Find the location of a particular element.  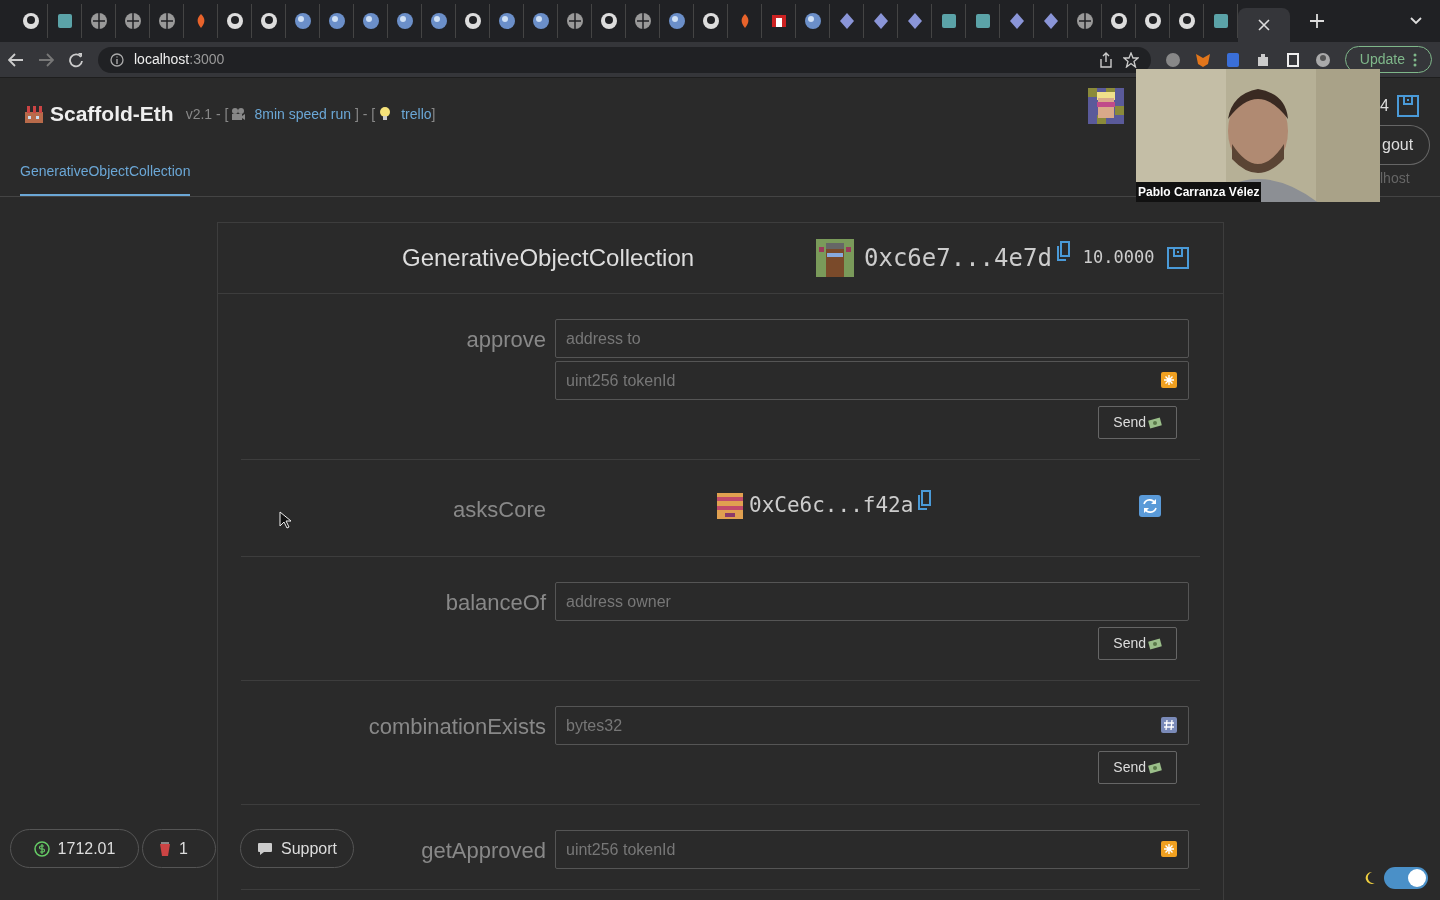

balance-text: 4 is located at coordinates (1384, 106).